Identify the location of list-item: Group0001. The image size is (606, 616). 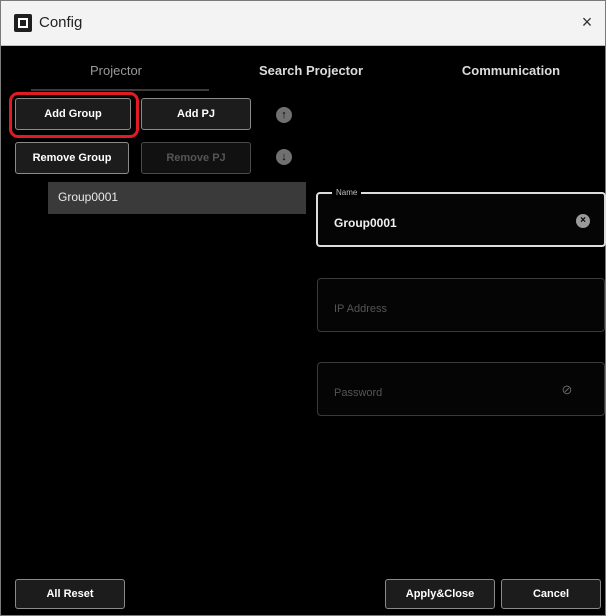
(177, 198).